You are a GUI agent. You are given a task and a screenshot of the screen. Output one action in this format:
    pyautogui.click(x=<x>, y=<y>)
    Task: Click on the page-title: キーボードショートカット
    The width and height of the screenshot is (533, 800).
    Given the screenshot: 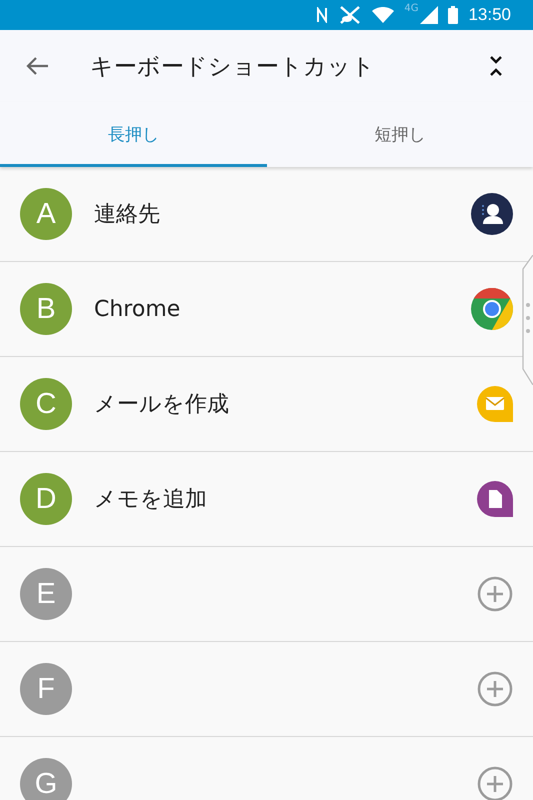 What is the action you would take?
    pyautogui.click(x=233, y=67)
    